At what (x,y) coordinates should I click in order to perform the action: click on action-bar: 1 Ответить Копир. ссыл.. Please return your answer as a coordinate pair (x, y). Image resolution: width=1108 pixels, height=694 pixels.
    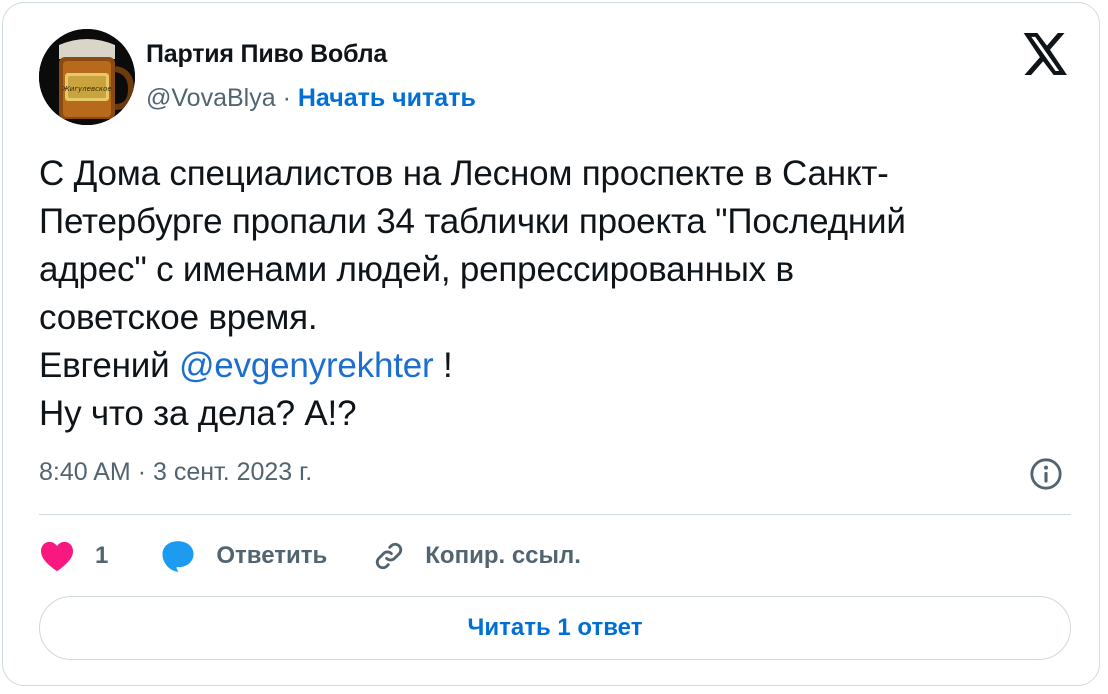
    Looking at the image, I should click on (310, 556).